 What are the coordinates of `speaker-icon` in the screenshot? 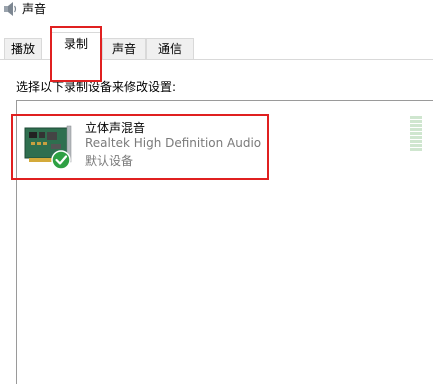 It's located at (10, 9).